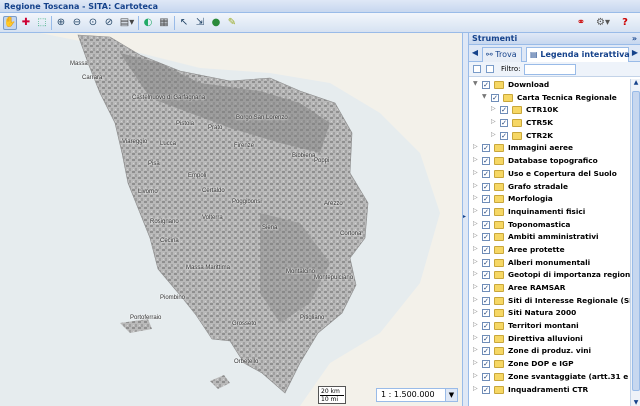  What do you see at coordinates (549, 161) in the screenshot?
I see `tree-row: ▷ ✓ Database topografico` at bounding box center [549, 161].